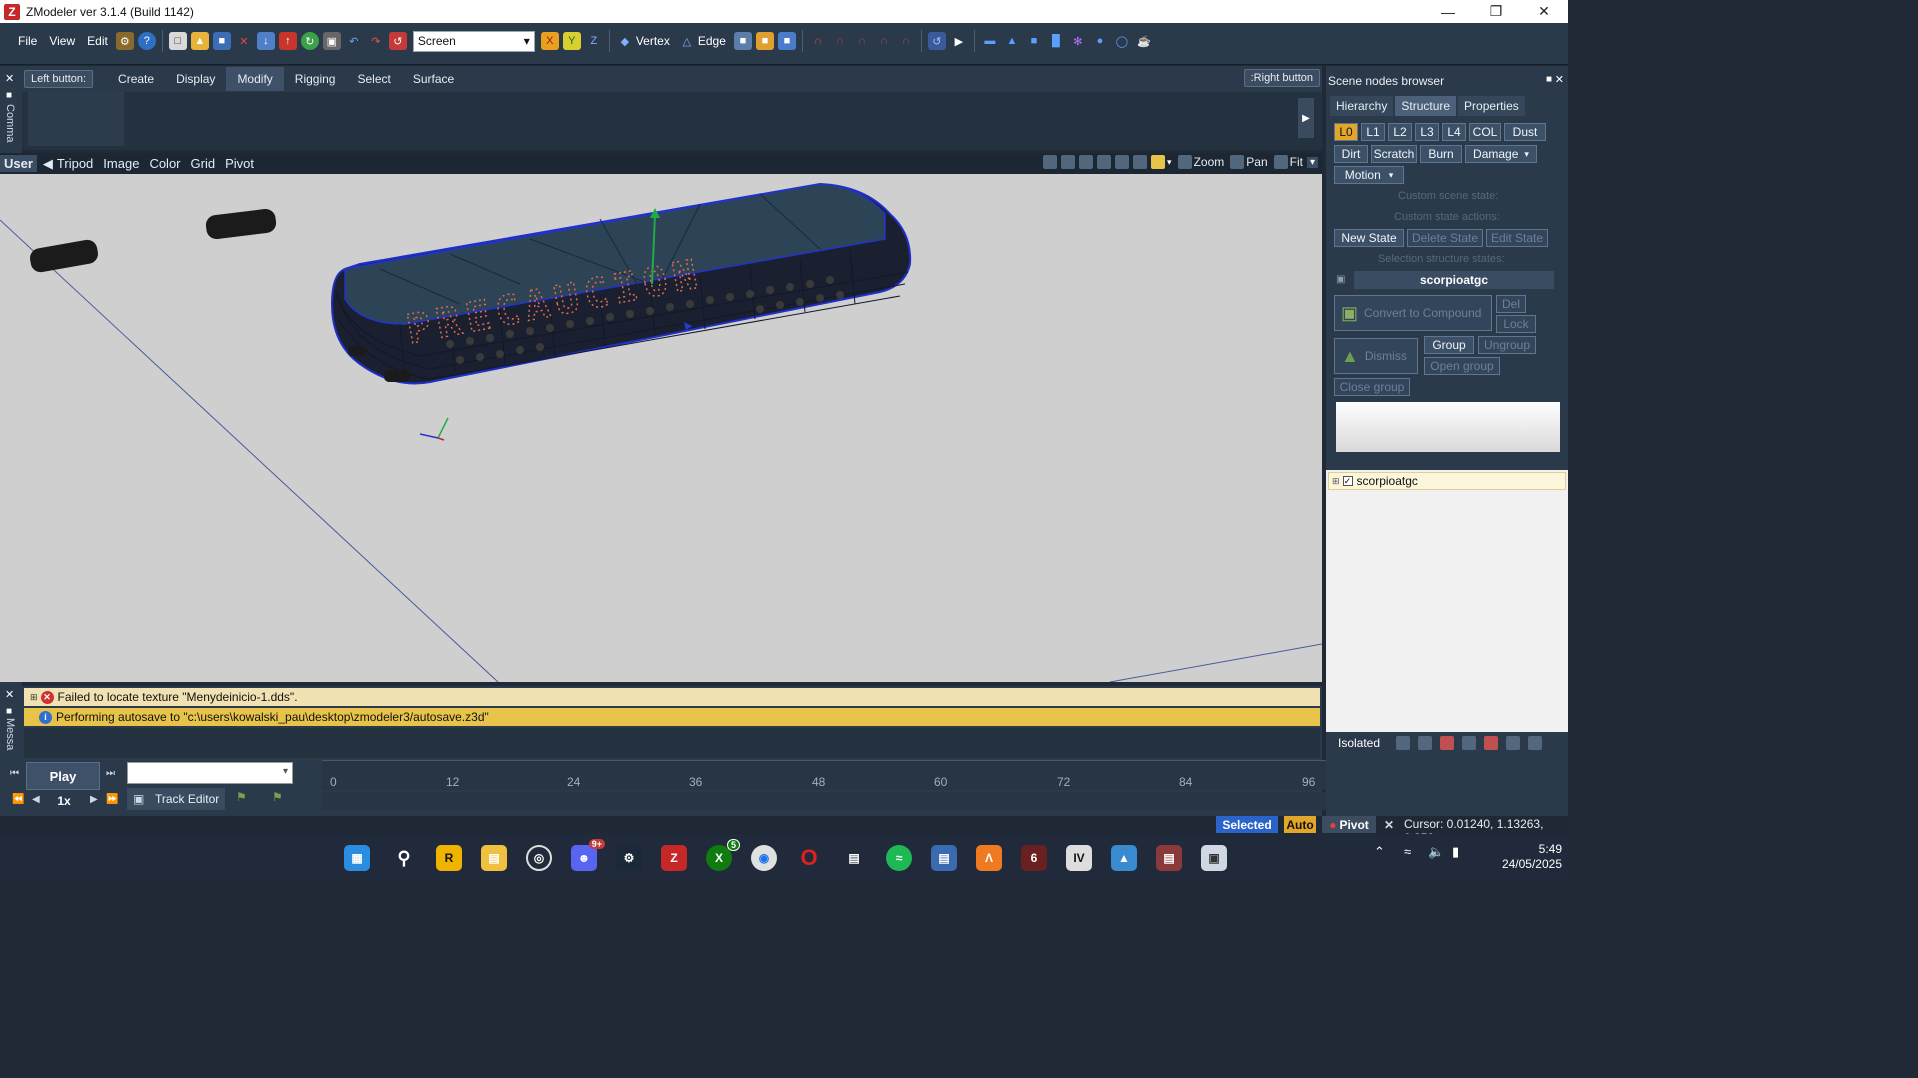 This screenshot has width=1918, height=1078. What do you see at coordinates (818, 41) in the screenshot?
I see `magnet-icon: ∩` at bounding box center [818, 41].